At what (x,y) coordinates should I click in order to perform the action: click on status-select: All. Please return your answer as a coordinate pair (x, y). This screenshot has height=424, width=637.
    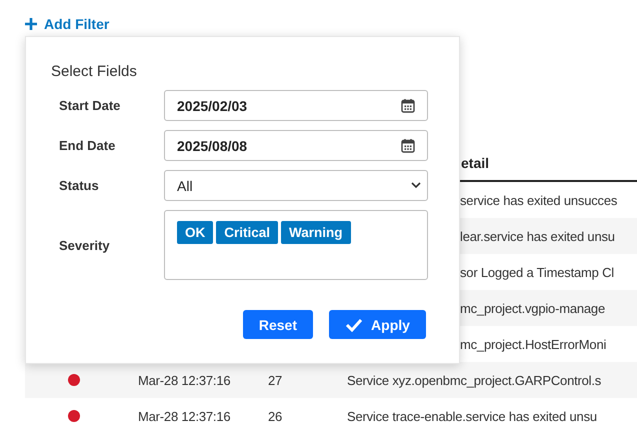
    Looking at the image, I should click on (296, 185).